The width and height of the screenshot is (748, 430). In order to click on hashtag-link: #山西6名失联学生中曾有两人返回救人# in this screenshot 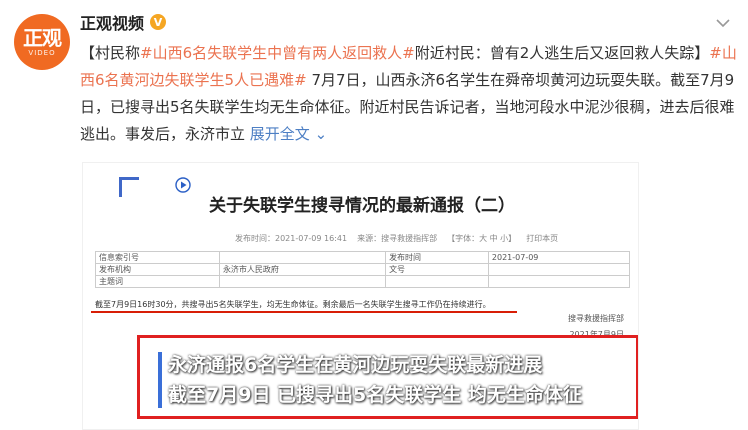, I will do `click(277, 53)`.